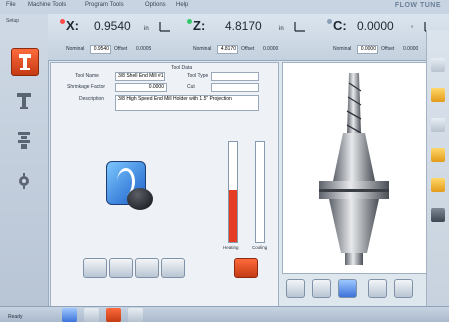 This screenshot has height=322, width=449. Describe the element at coordinates (112, 26) in the screenshot. I see `axis-x-value: 0.9540` at that location.